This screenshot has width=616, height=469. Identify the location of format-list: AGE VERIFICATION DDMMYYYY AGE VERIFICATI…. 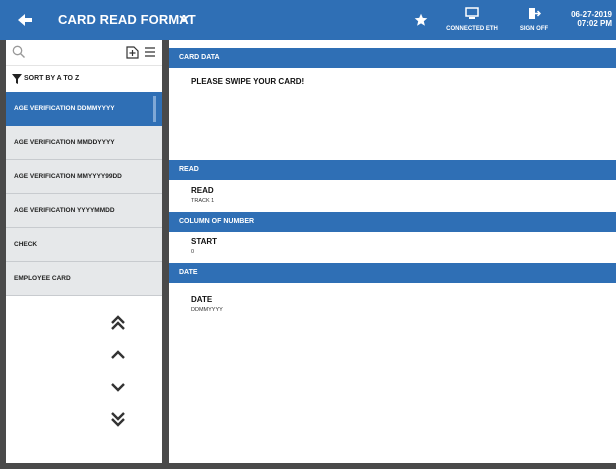
(84, 194).